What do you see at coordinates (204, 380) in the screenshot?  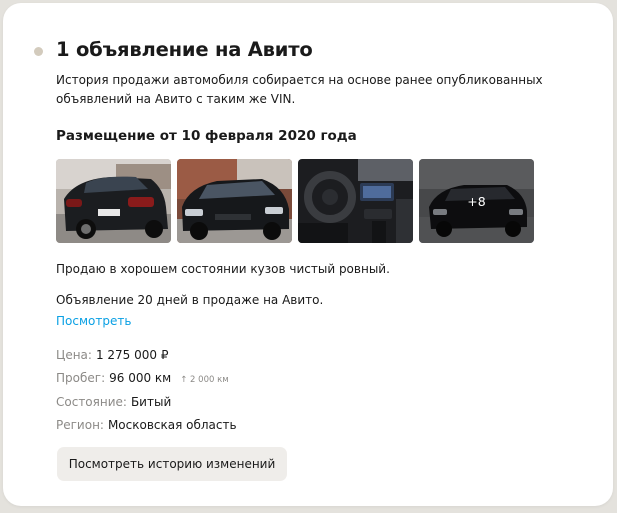 I see `mileage-delta: ↑ 2 000 км` at bounding box center [204, 380].